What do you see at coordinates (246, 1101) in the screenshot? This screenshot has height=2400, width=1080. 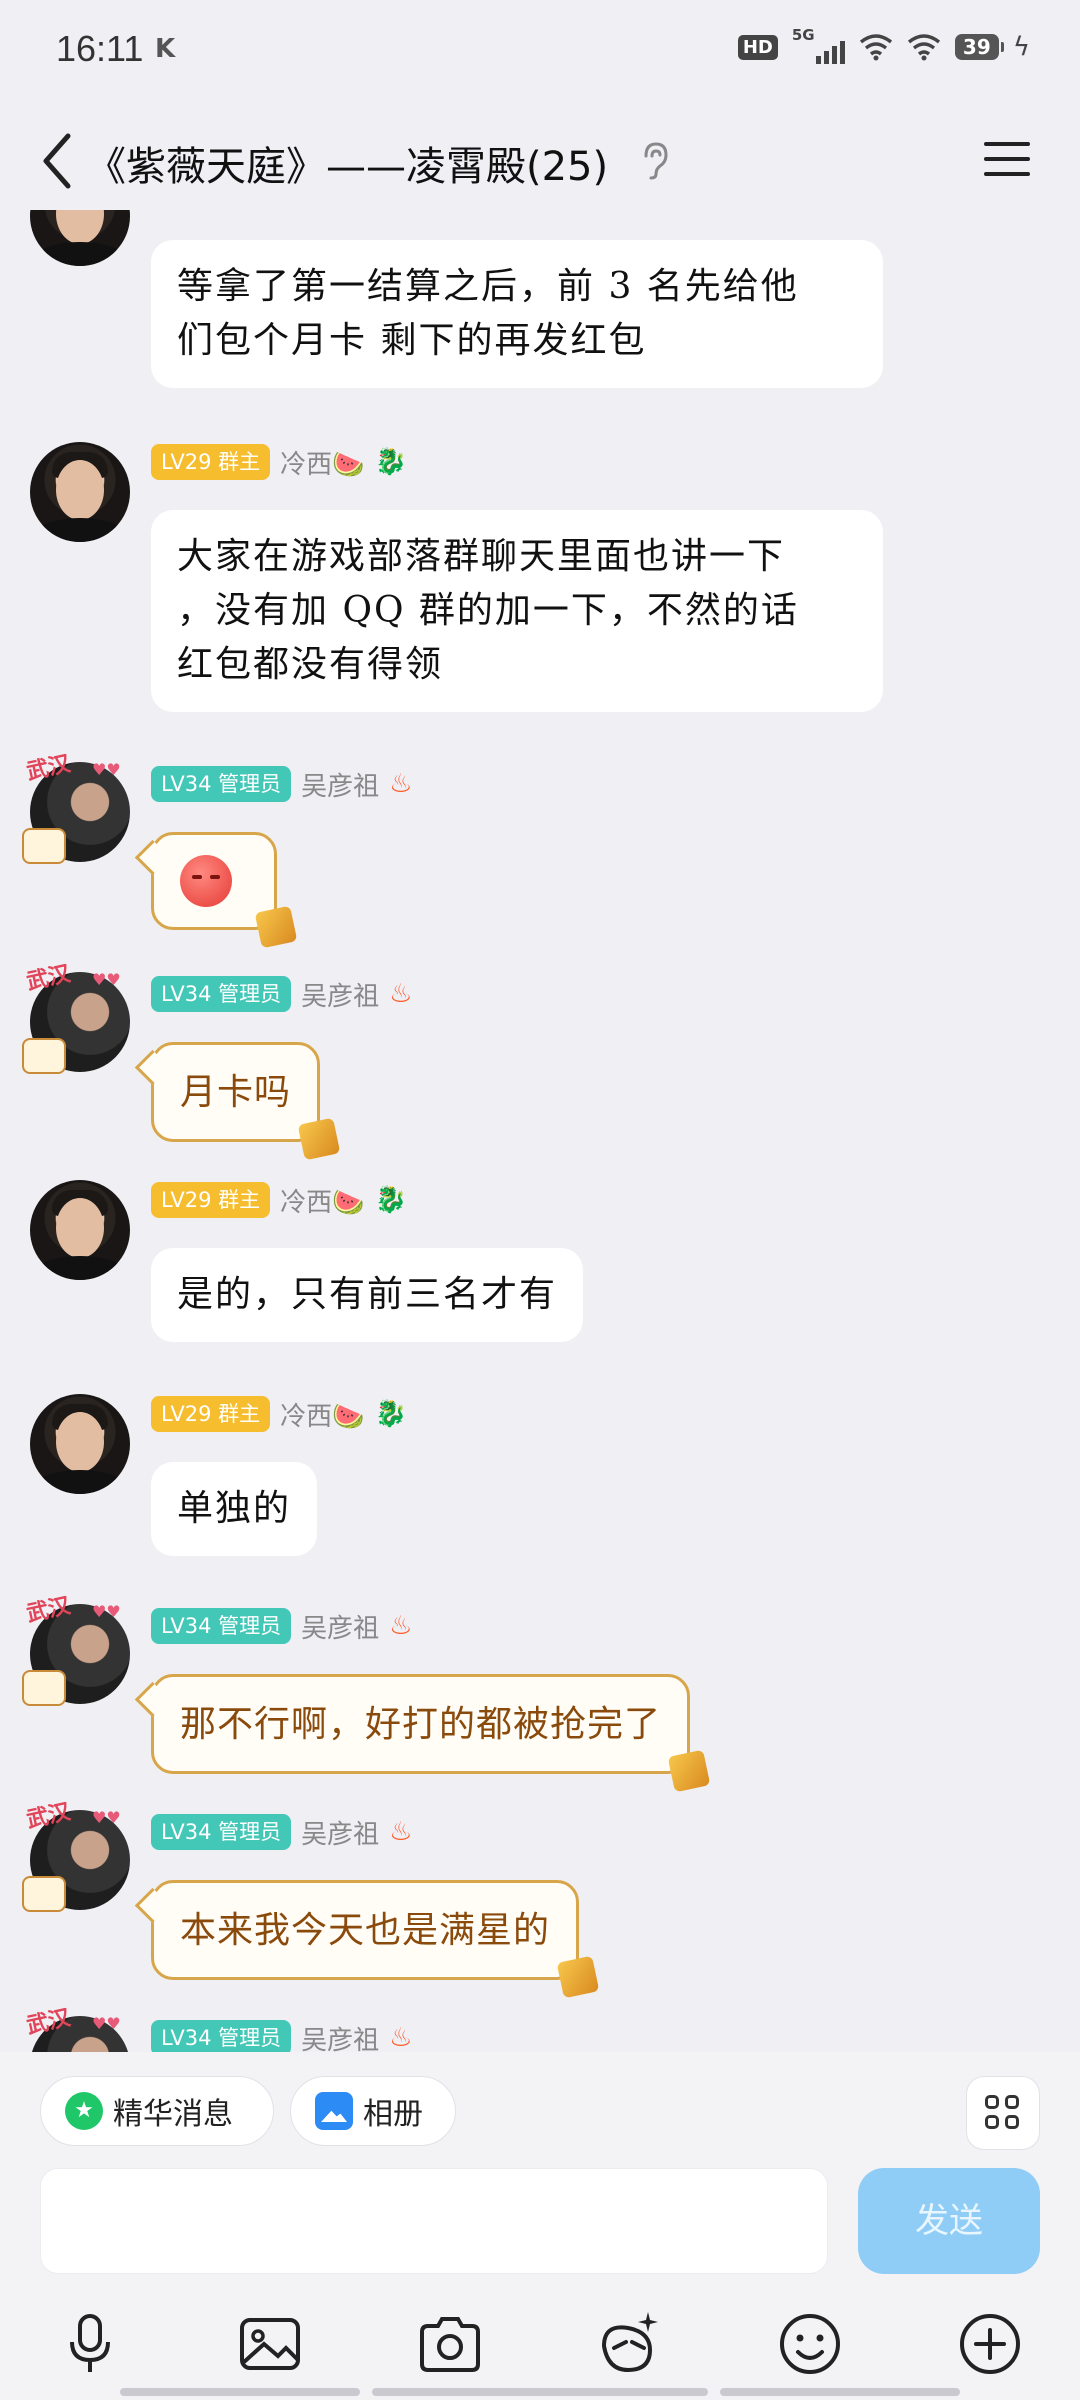 I see `message-bubble: 月卡吗` at bounding box center [246, 1101].